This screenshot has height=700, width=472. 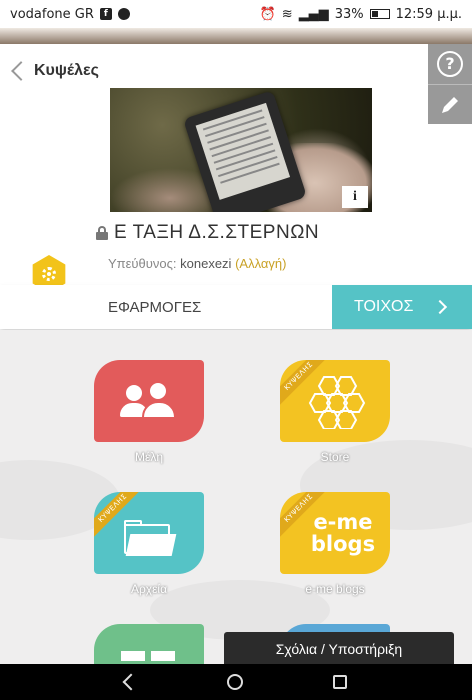 I want to click on info-button: i, so click(x=355, y=197).